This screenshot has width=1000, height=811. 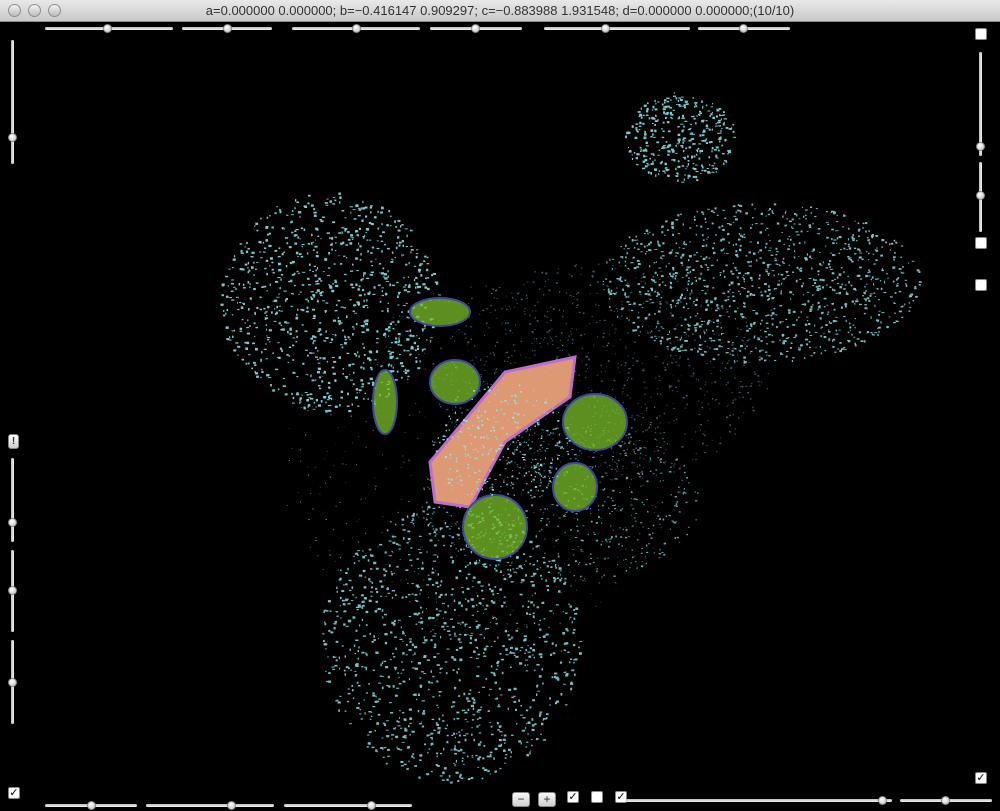 I want to click on zoom-out-button: −, so click(x=521, y=799).